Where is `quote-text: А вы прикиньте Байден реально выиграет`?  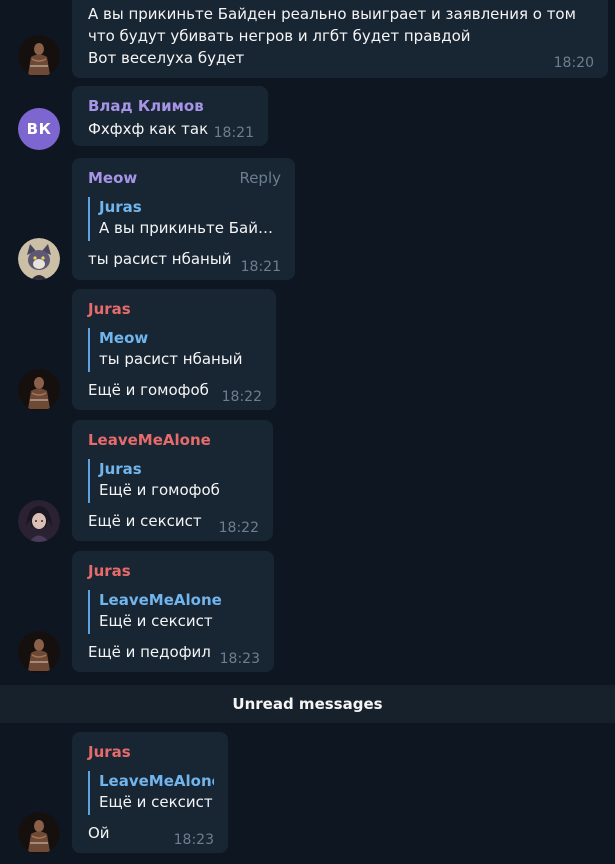 quote-text: А вы прикиньте Байден реально выиграет is located at coordinates (190, 228).